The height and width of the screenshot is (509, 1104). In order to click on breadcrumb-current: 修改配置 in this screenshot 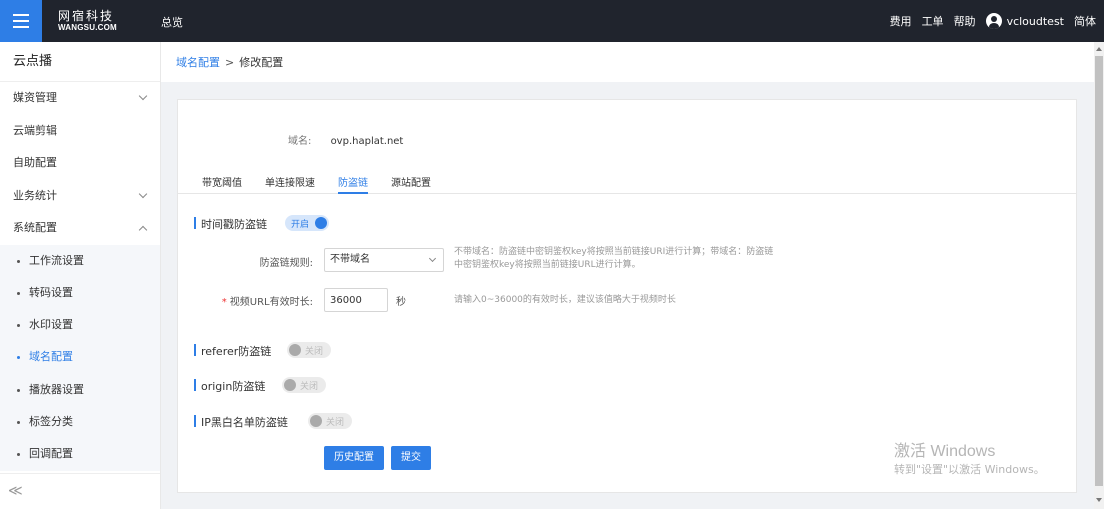, I will do `click(261, 62)`.